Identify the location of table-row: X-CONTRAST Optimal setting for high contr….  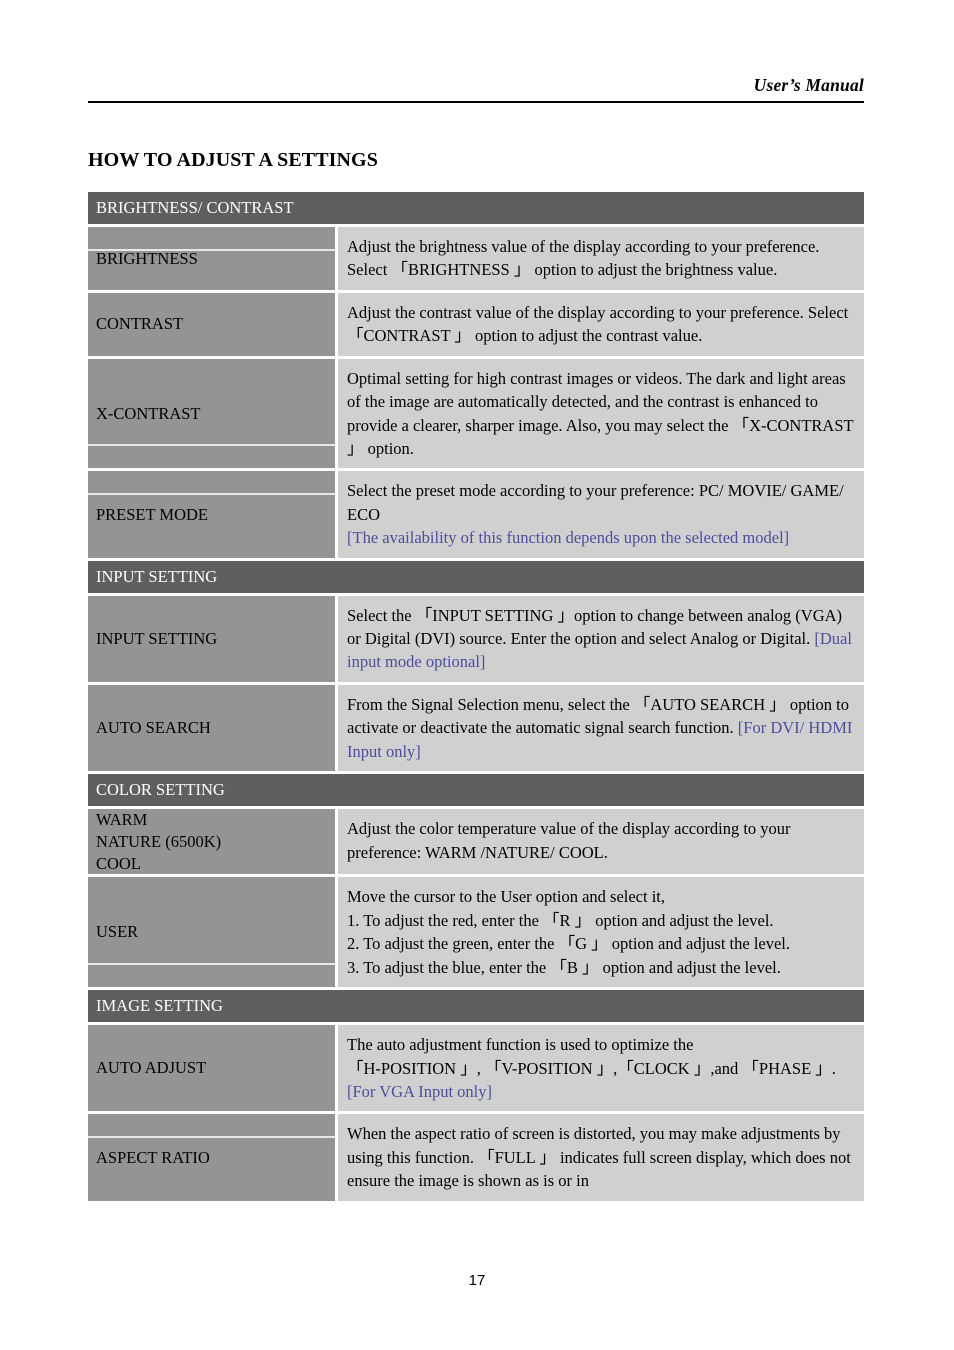
(476, 413).